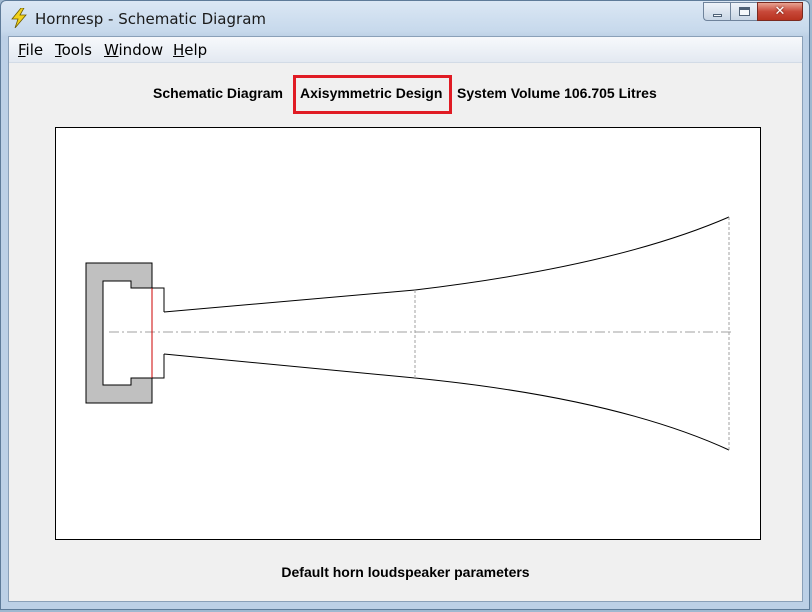 The width and height of the screenshot is (812, 612). Describe the element at coordinates (289, 366) in the screenshot. I see `horn-segment-1-lower` at that location.